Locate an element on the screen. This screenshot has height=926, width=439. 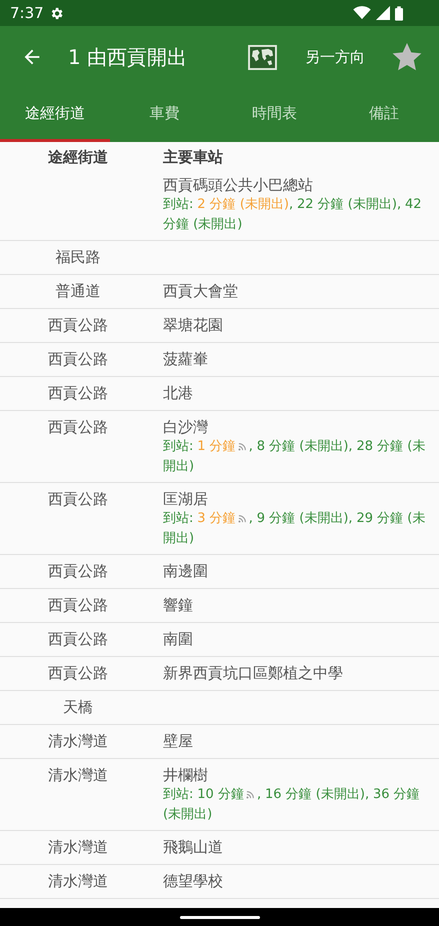
arrival-times: 到站: 2 分鐘 (未開出), 22 分鐘 (未開出), 42 分鐘 (未開出) is located at coordinates (293, 215).